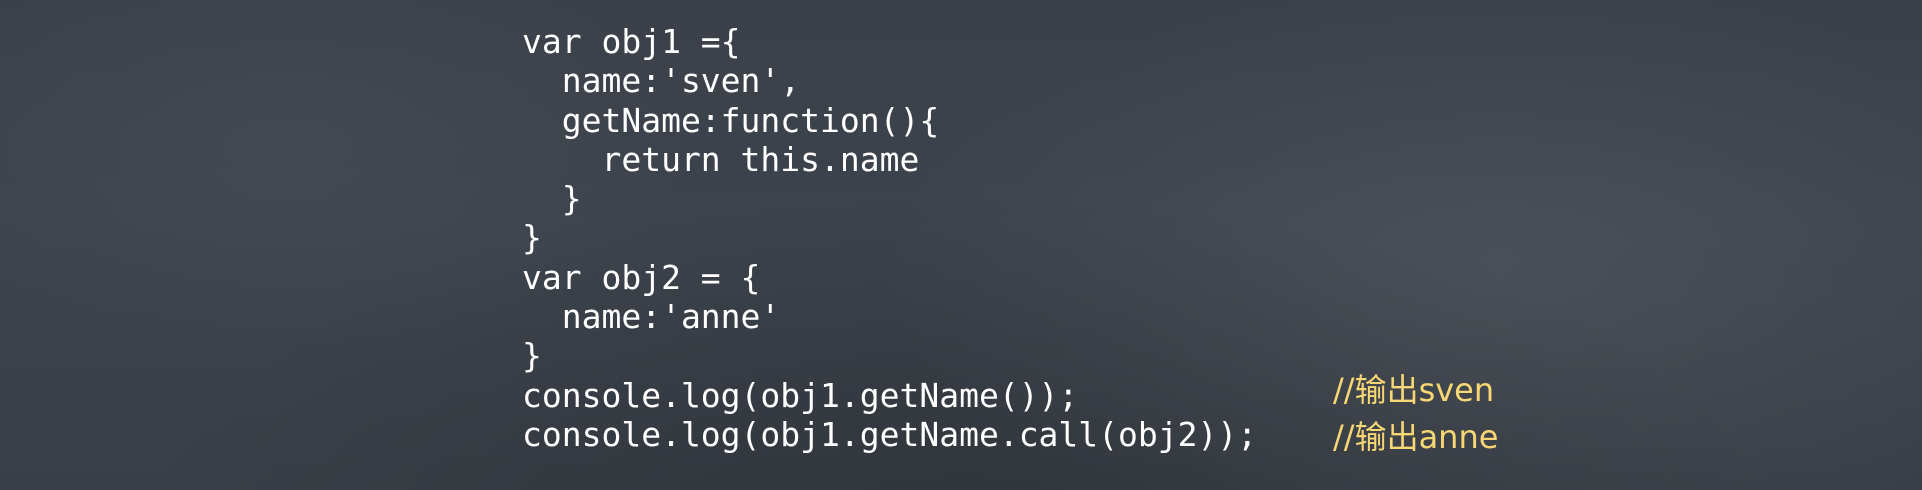 The width and height of the screenshot is (1922, 490). What do you see at coordinates (1416, 437) in the screenshot?
I see `output-comment-anne: //输出anne` at bounding box center [1416, 437].